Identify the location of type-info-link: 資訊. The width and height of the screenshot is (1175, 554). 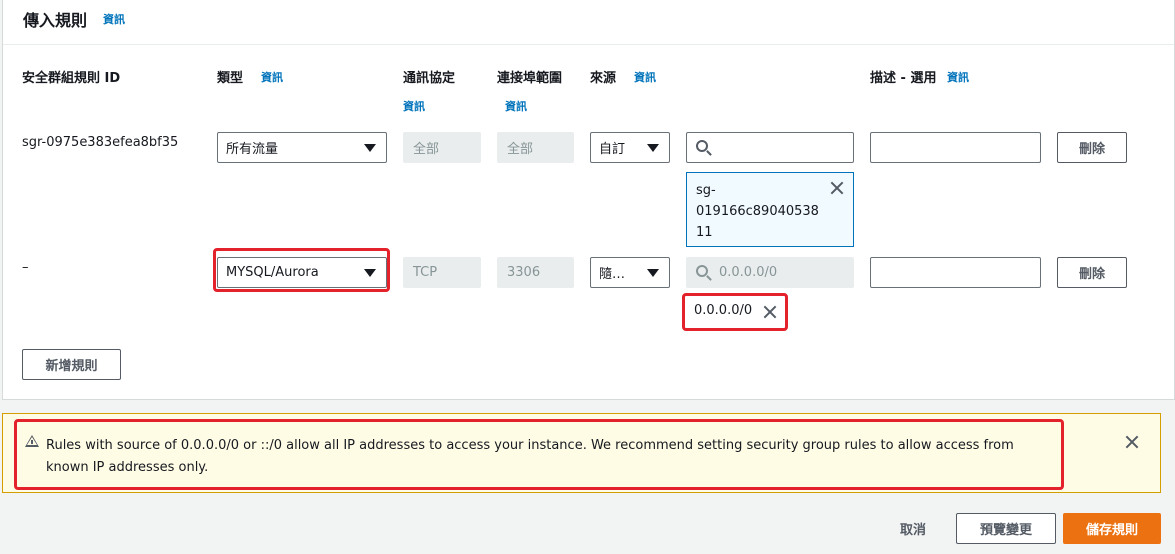
(272, 77).